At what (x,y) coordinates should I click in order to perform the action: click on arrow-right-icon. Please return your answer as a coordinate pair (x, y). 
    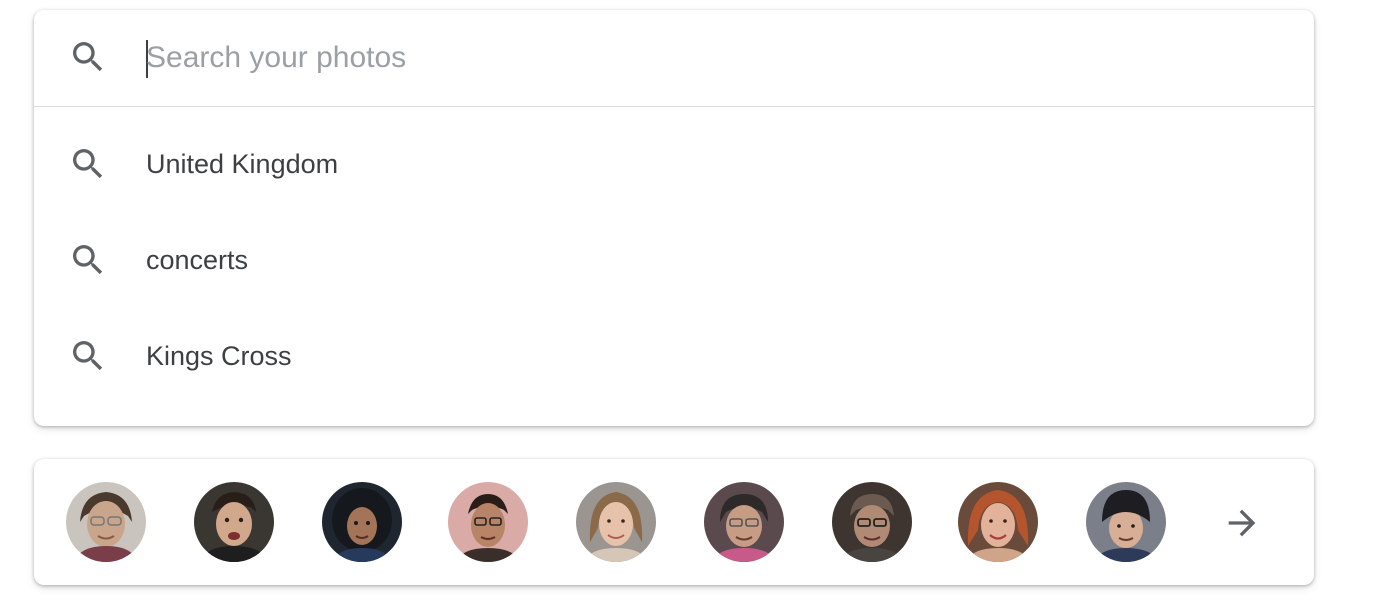
    Looking at the image, I should click on (1242, 523).